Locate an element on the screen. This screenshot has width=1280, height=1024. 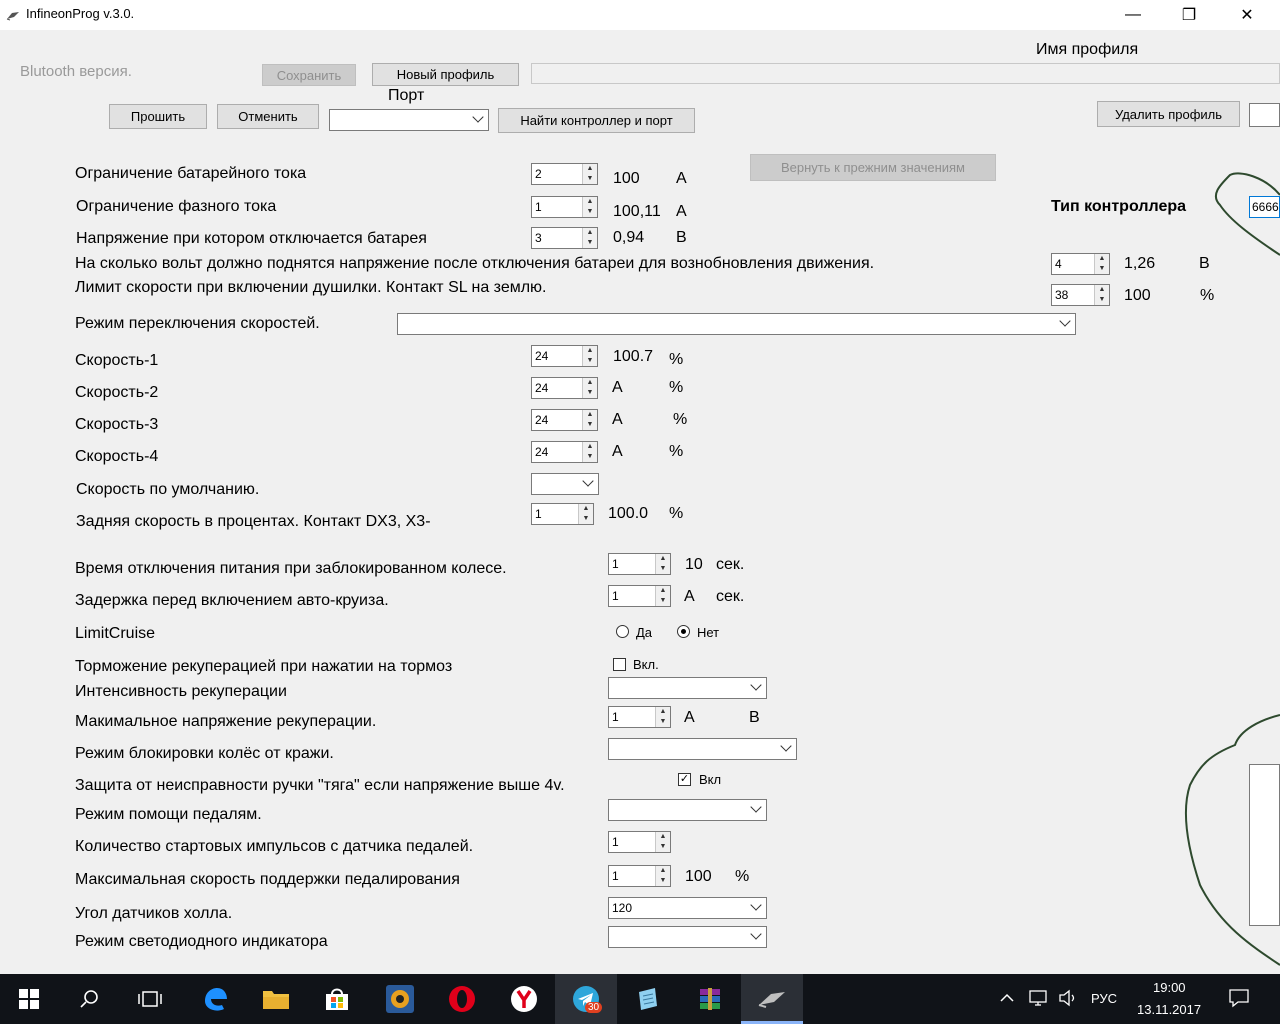
phase-current-readout: 100,11 is located at coordinates (637, 211).